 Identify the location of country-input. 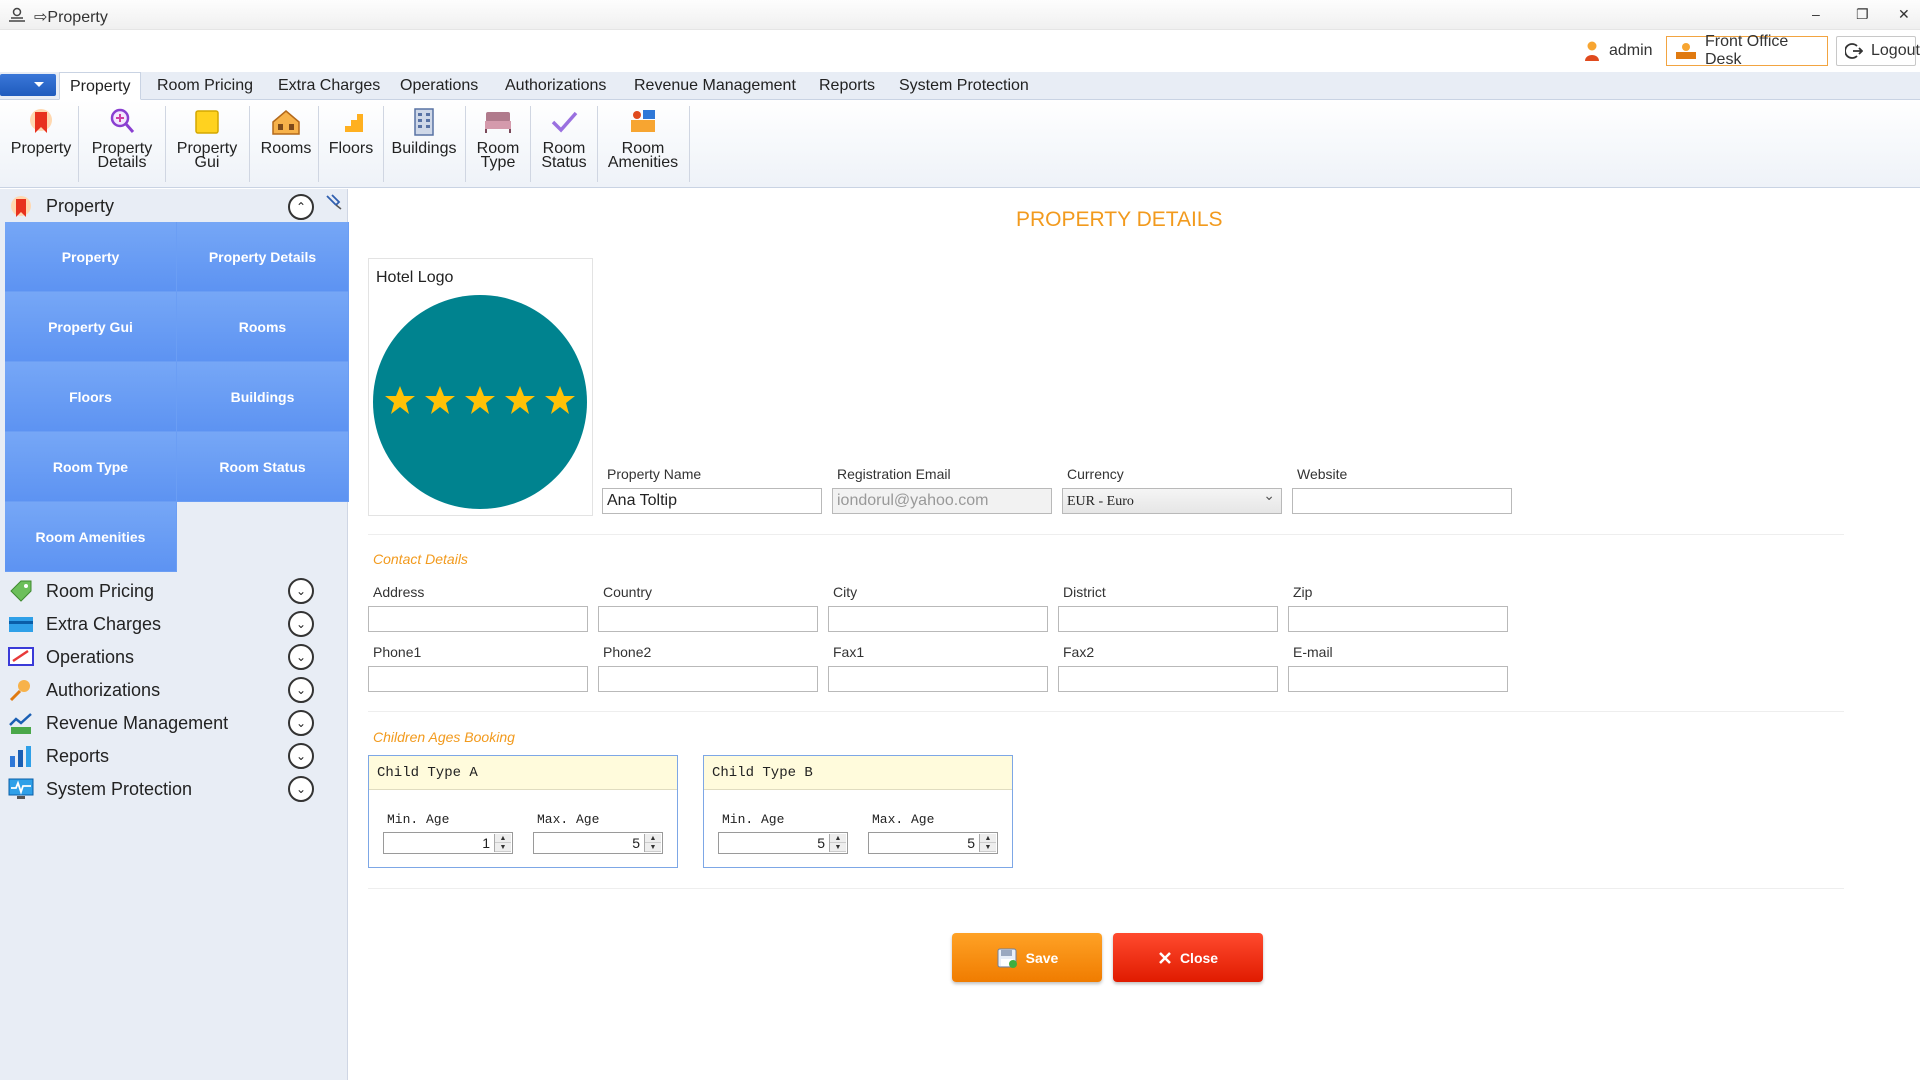
(708, 619).